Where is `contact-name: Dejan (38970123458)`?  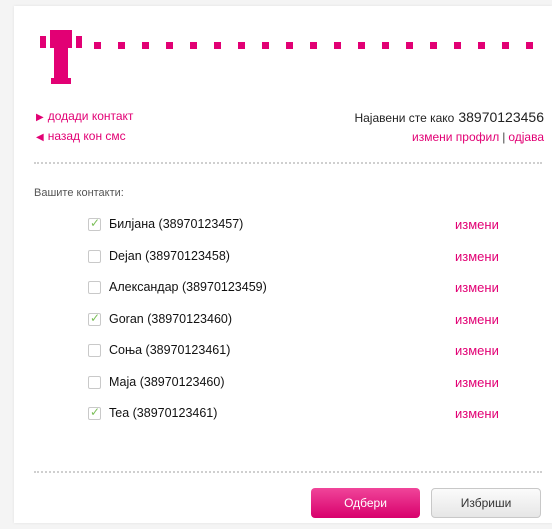 contact-name: Dejan (38970123458) is located at coordinates (169, 255).